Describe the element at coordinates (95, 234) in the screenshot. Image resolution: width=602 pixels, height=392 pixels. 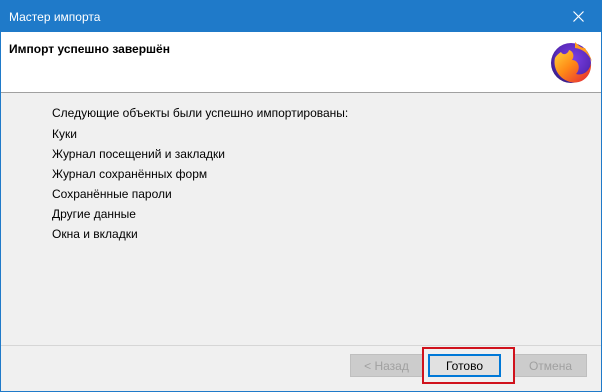
I see `list-item: Окна и вкладки` at that location.